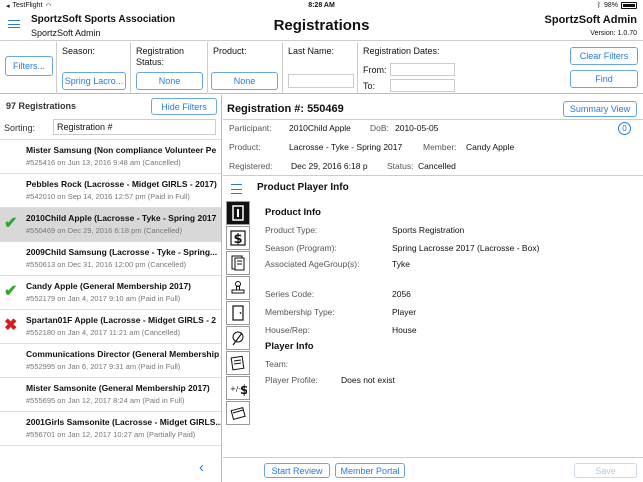 The image size is (643, 482). I want to click on product-type-label: Product Type:, so click(291, 230).